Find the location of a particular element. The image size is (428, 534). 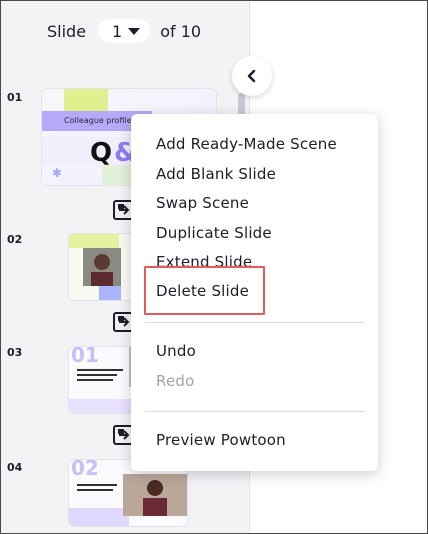

caret-down-icon is located at coordinates (134, 31).